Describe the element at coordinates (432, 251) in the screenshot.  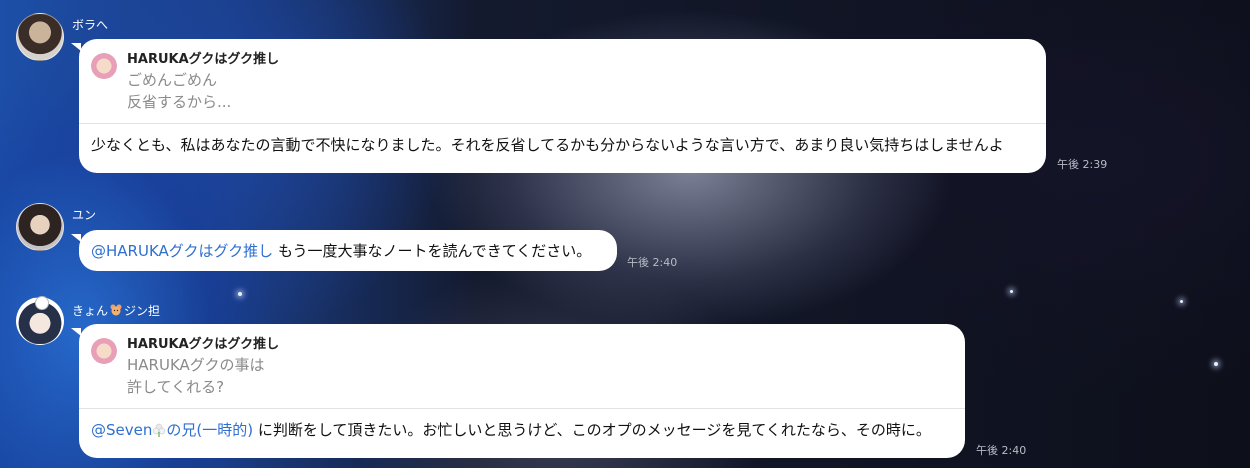
I see `message-text-body: もう一度大事なノートを読んできてください。` at that location.